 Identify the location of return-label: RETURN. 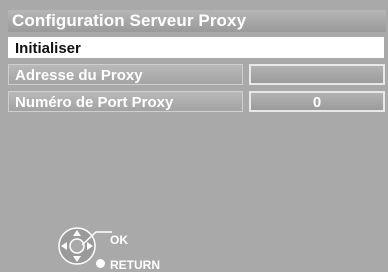
(135, 265).